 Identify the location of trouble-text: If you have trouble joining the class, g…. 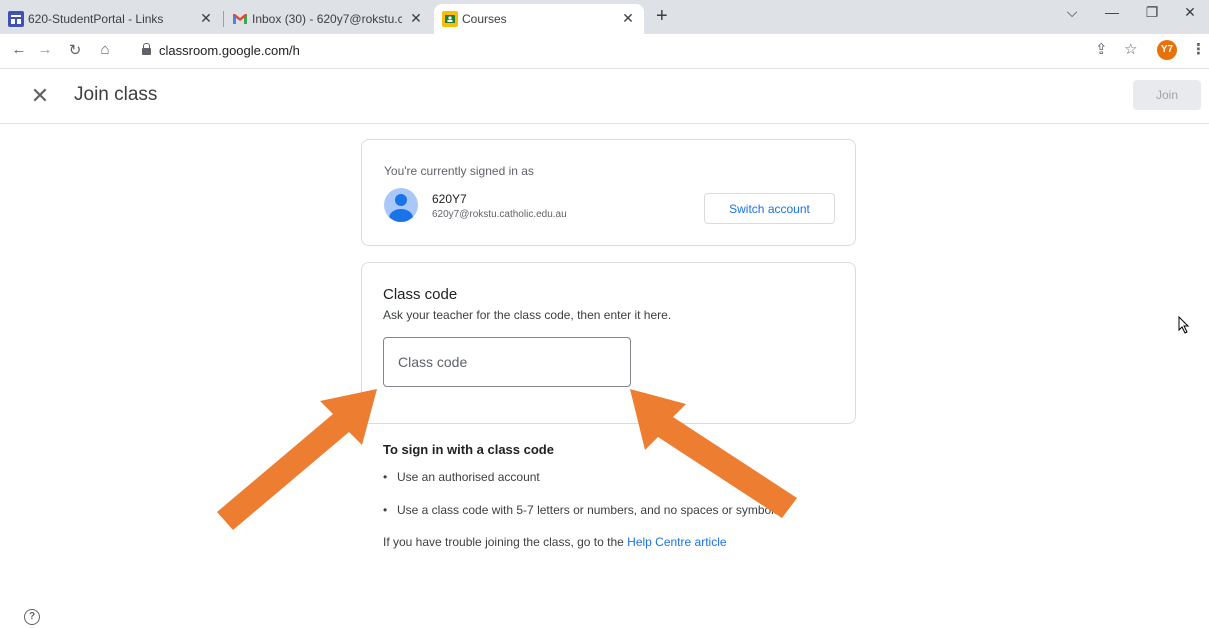
(555, 542).